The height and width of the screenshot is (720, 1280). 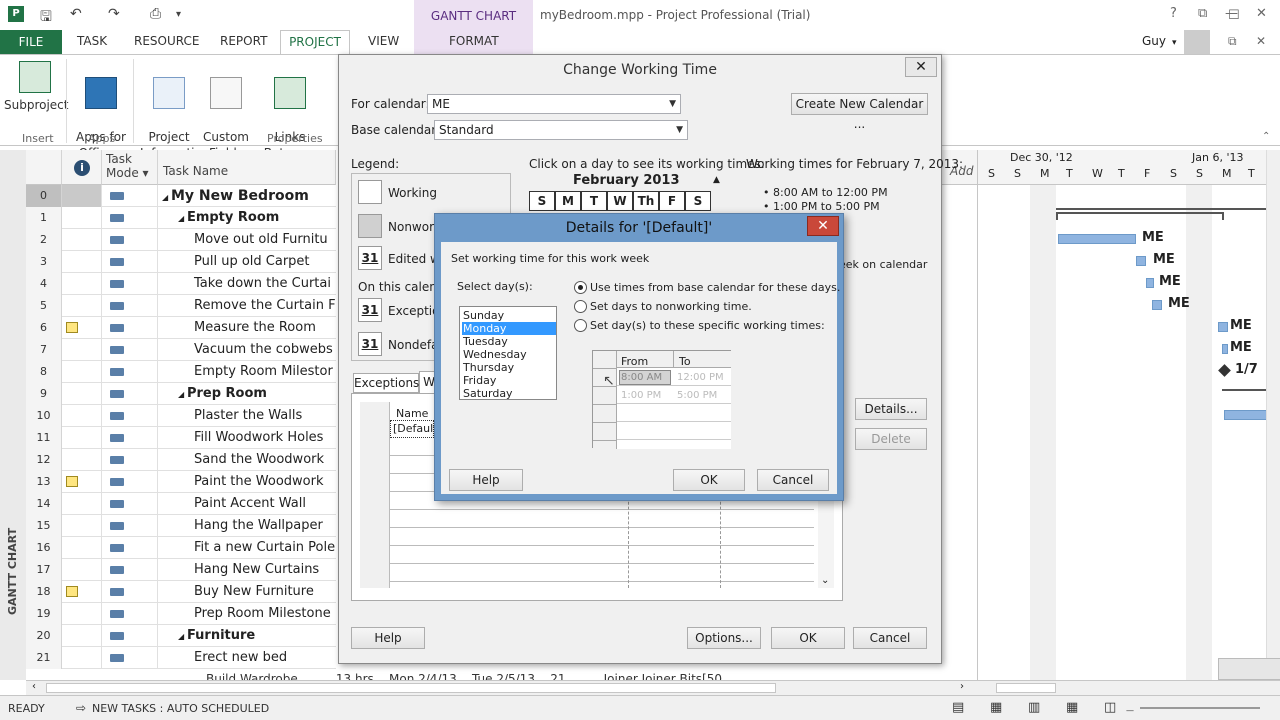 What do you see at coordinates (44, 614) in the screenshot?
I see `row-id: 19` at bounding box center [44, 614].